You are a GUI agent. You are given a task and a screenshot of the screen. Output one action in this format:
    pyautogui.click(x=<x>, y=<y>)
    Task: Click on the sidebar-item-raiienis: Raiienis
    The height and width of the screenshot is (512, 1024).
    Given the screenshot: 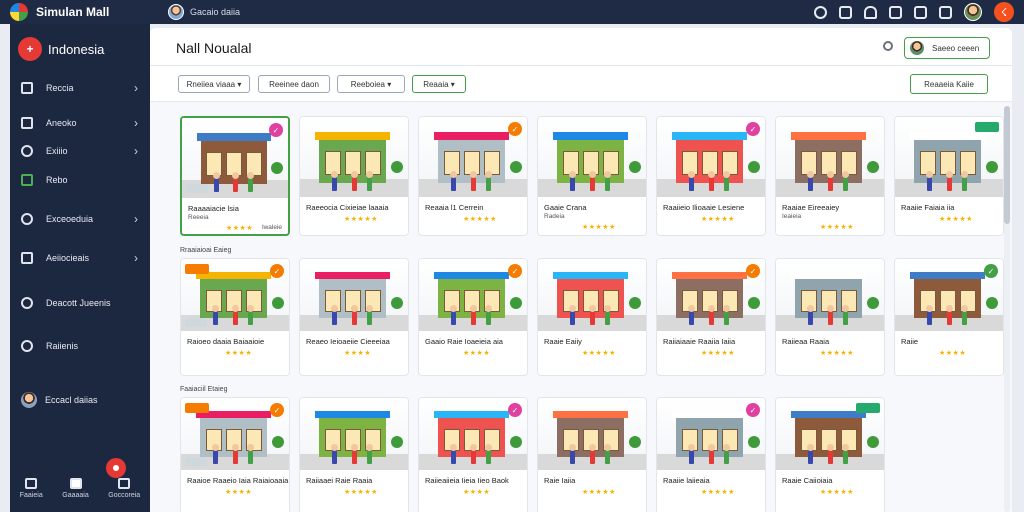 What is the action you would take?
    pyautogui.click(x=80, y=346)
    